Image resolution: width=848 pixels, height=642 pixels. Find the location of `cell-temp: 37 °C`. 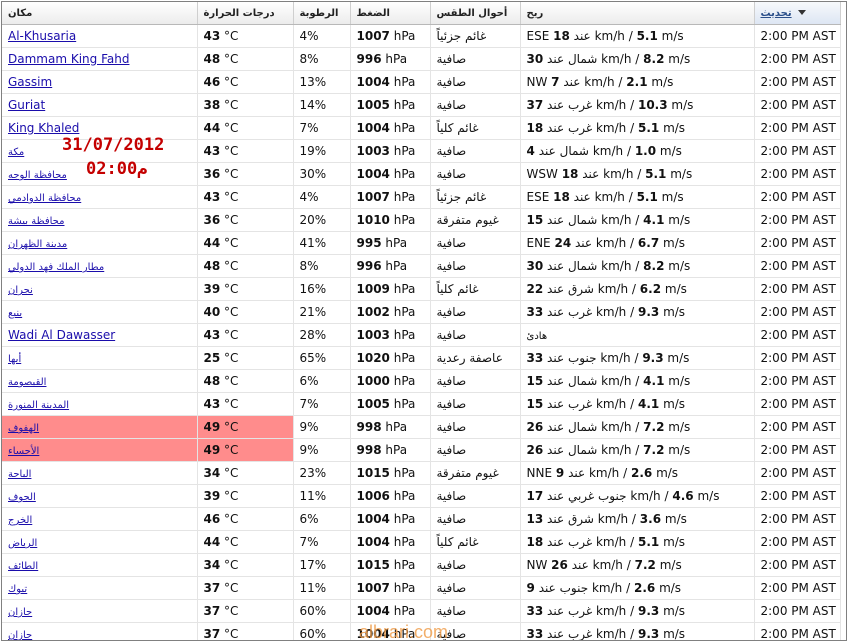

cell-temp: 37 °C is located at coordinates (245, 631).